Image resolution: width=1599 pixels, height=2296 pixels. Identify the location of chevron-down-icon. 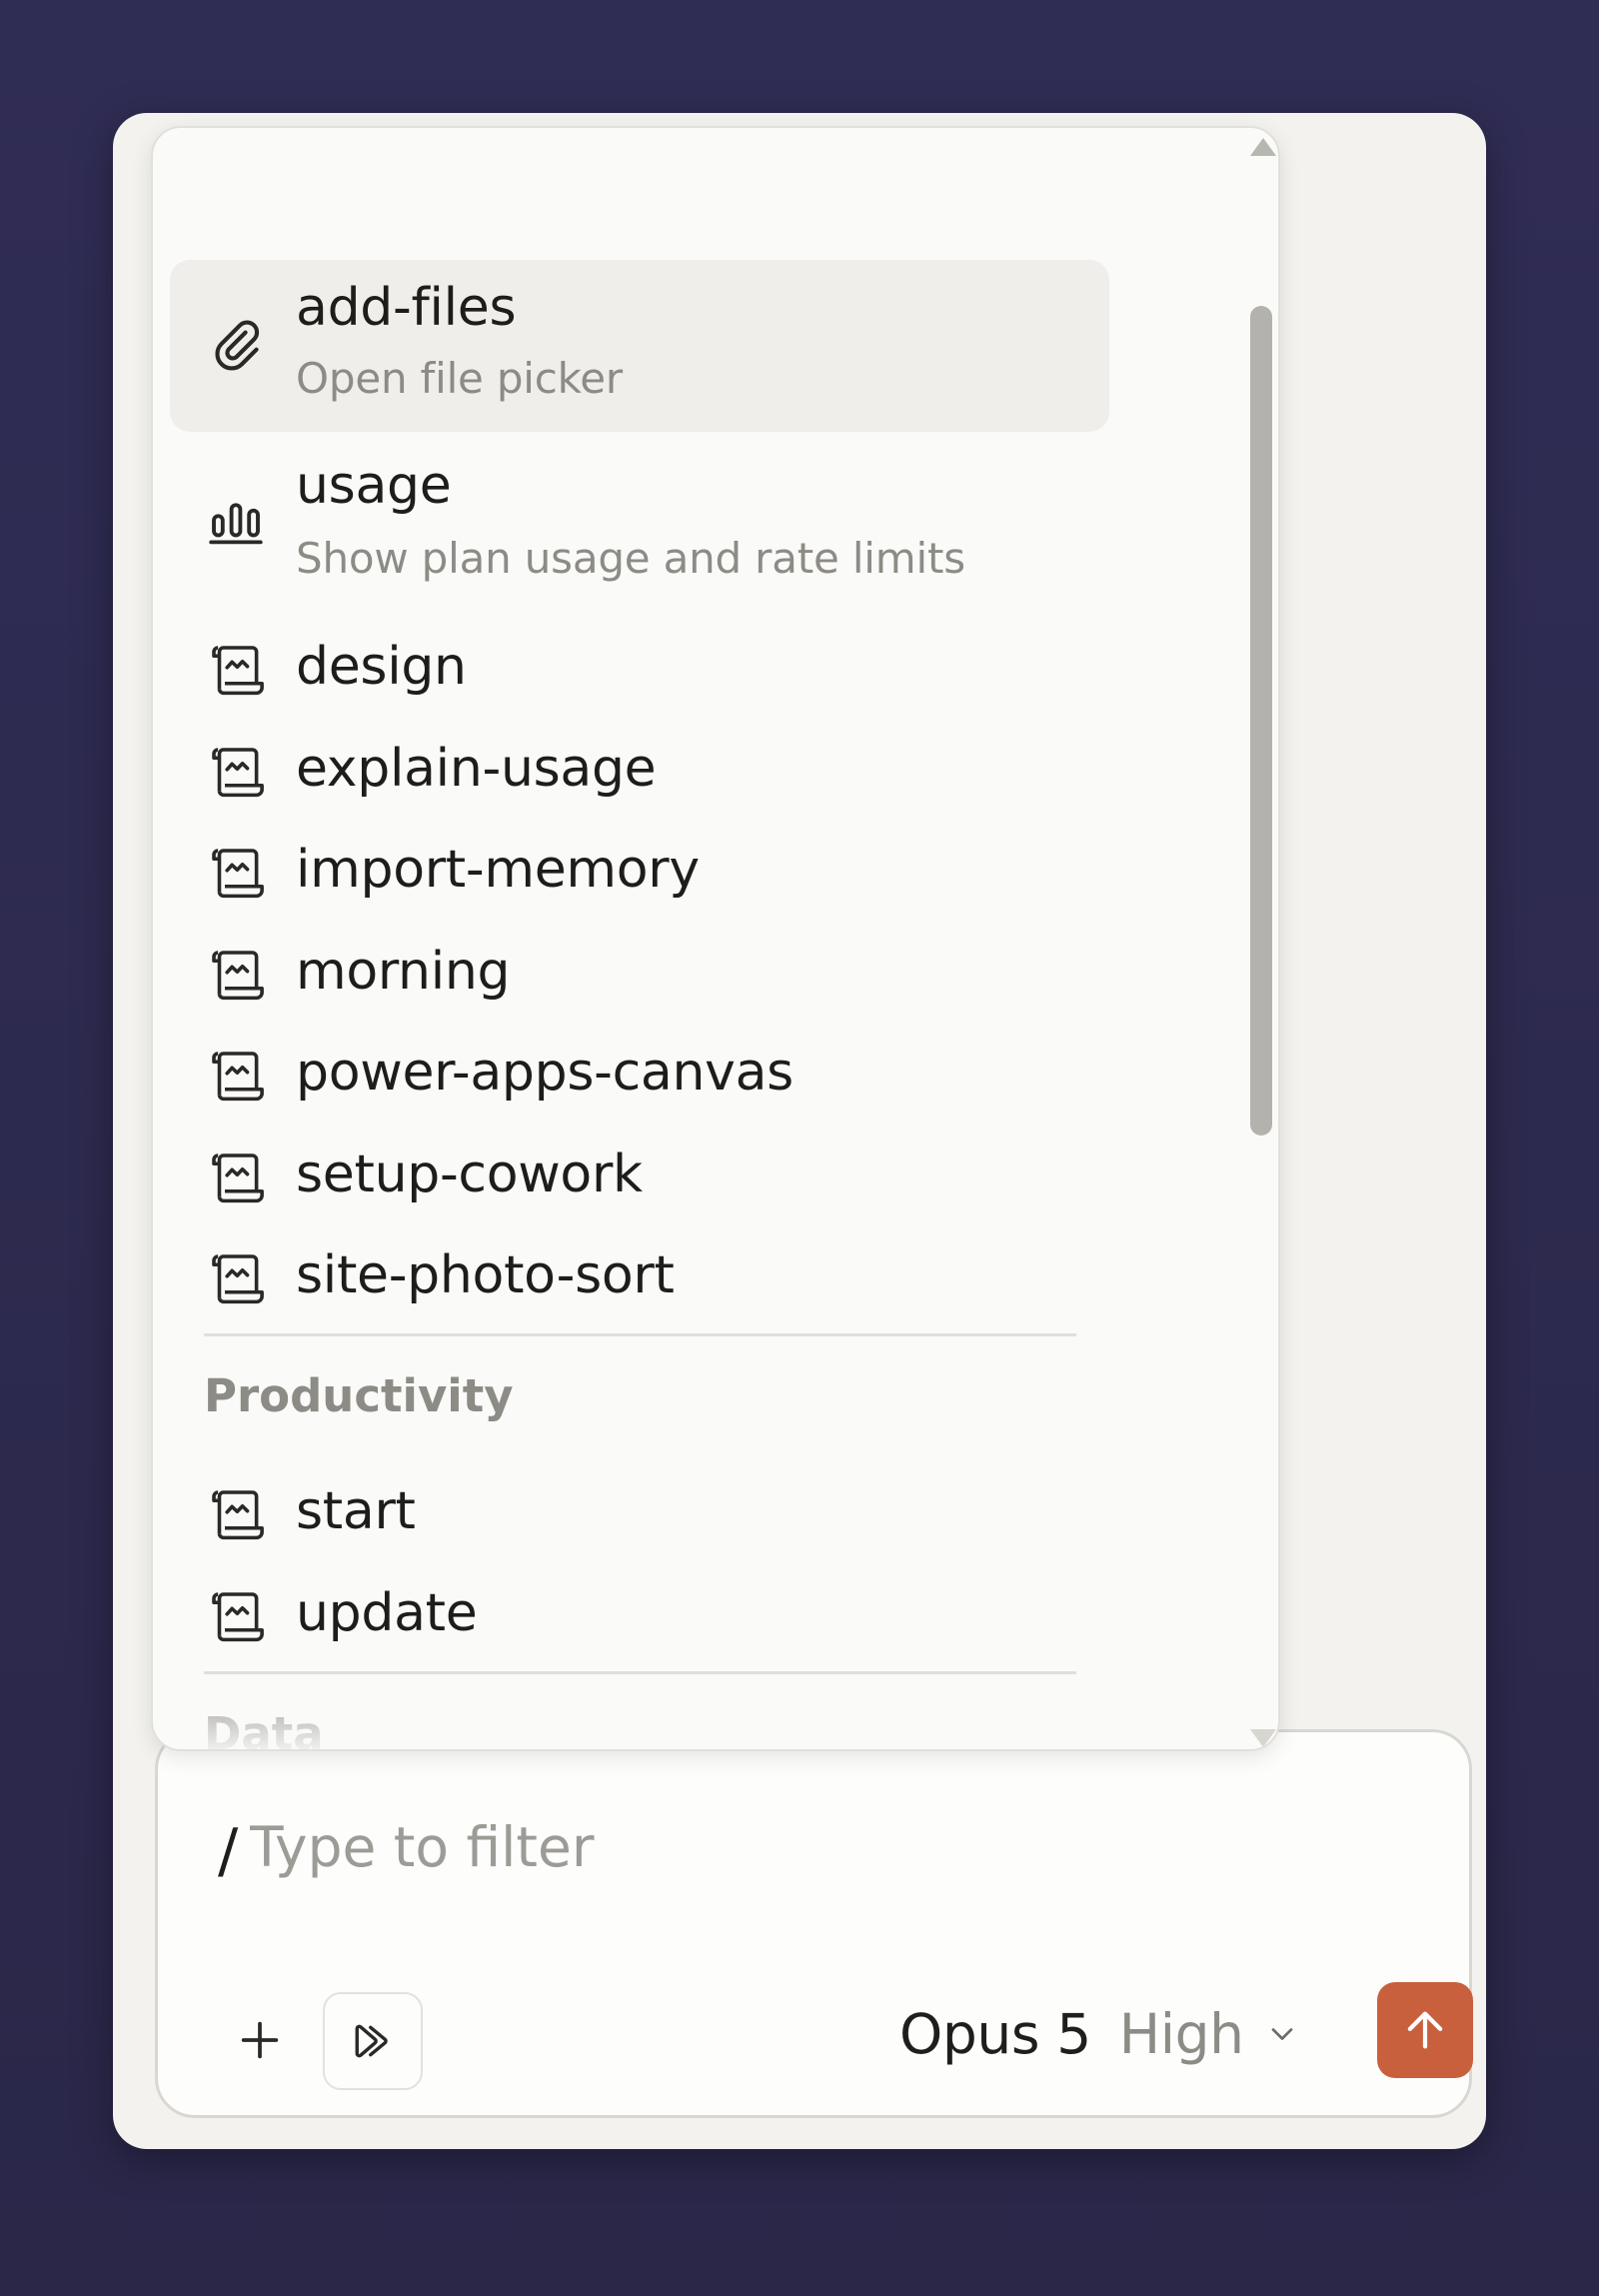
(1281, 2034).